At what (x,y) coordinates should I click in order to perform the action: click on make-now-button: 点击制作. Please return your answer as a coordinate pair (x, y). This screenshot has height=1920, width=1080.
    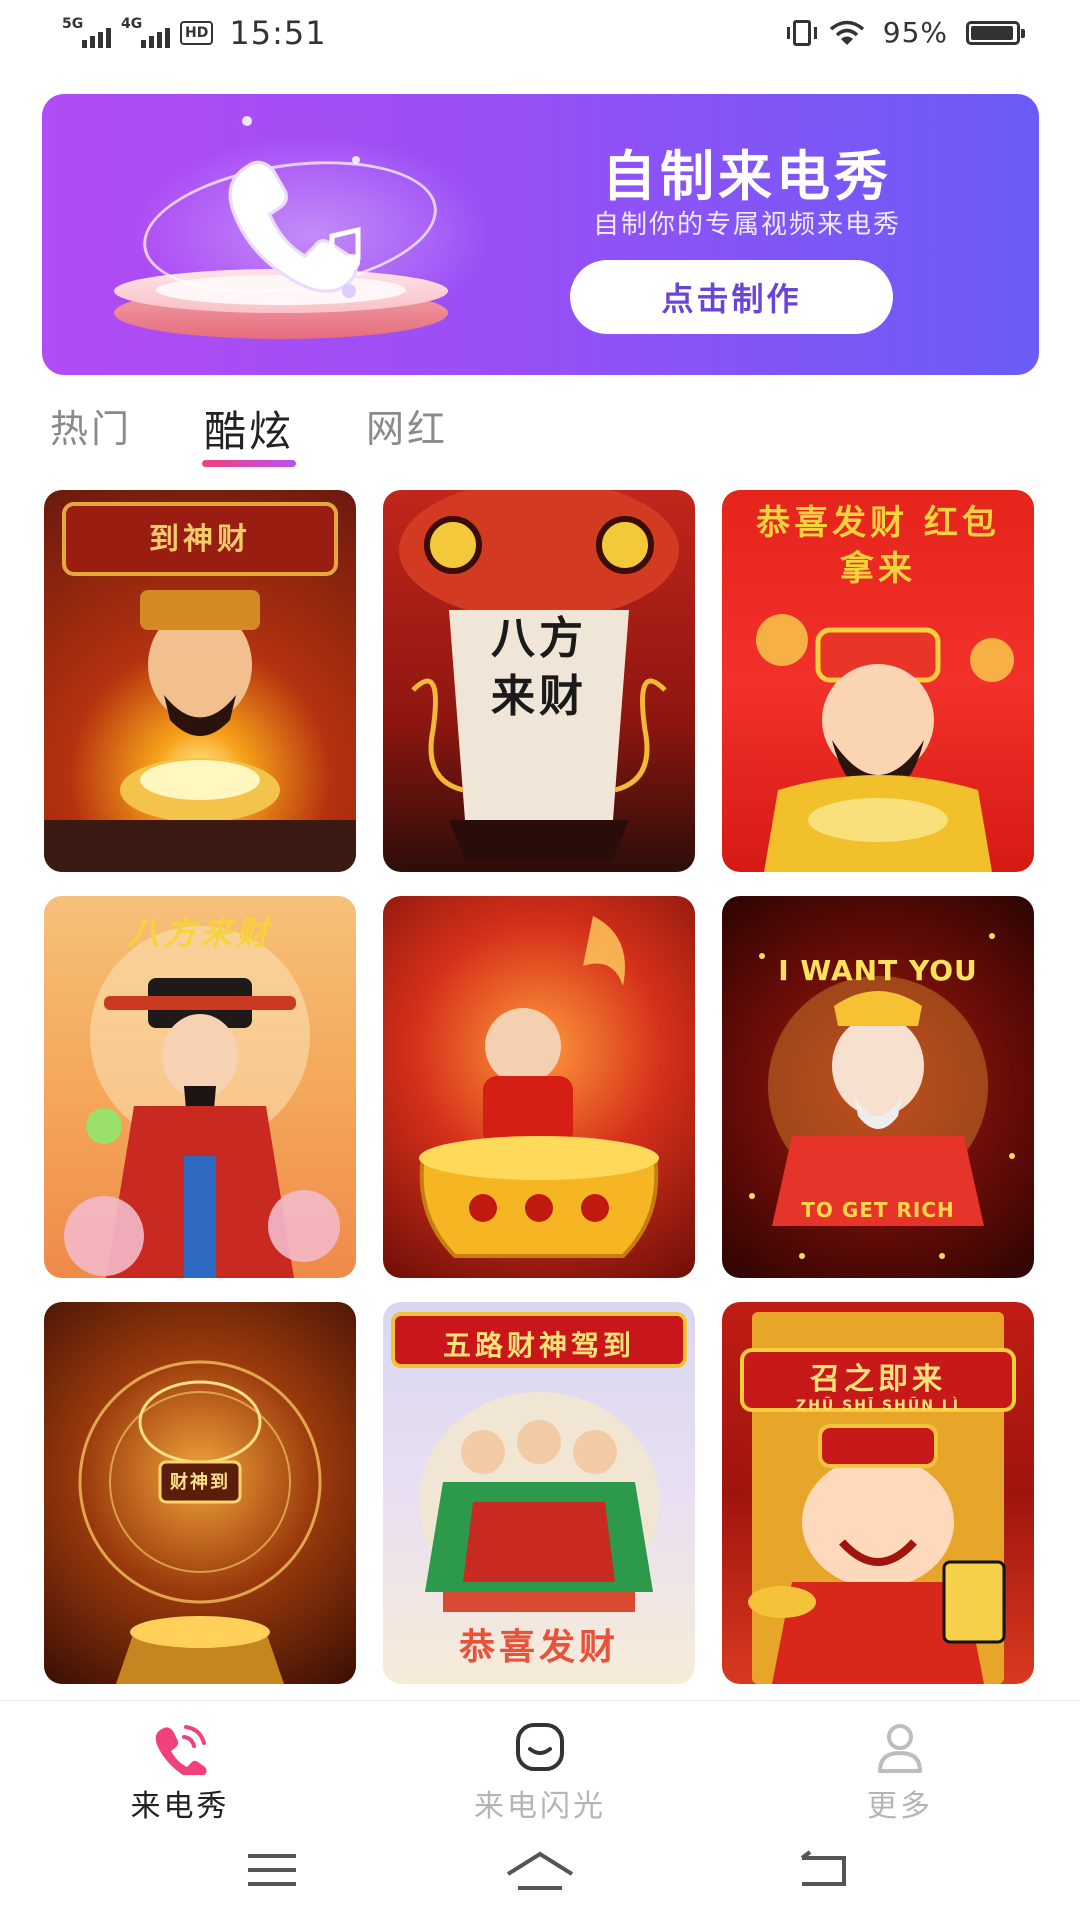
    Looking at the image, I should click on (731, 297).